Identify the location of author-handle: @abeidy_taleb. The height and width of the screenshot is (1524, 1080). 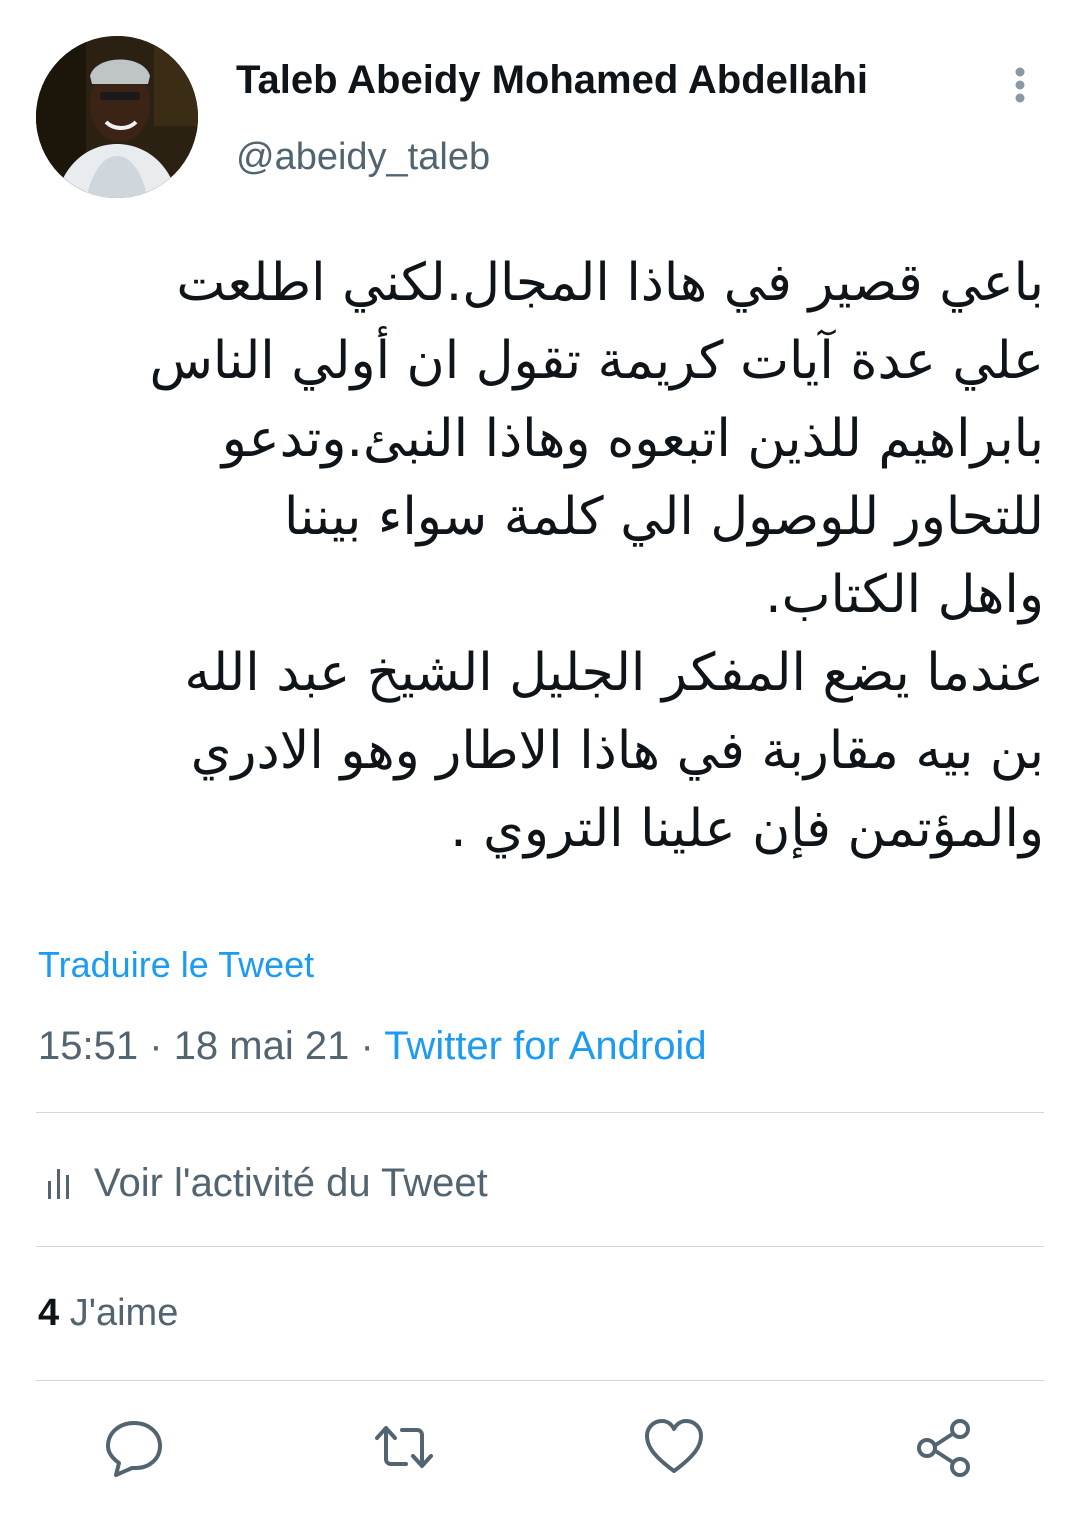
(363, 157).